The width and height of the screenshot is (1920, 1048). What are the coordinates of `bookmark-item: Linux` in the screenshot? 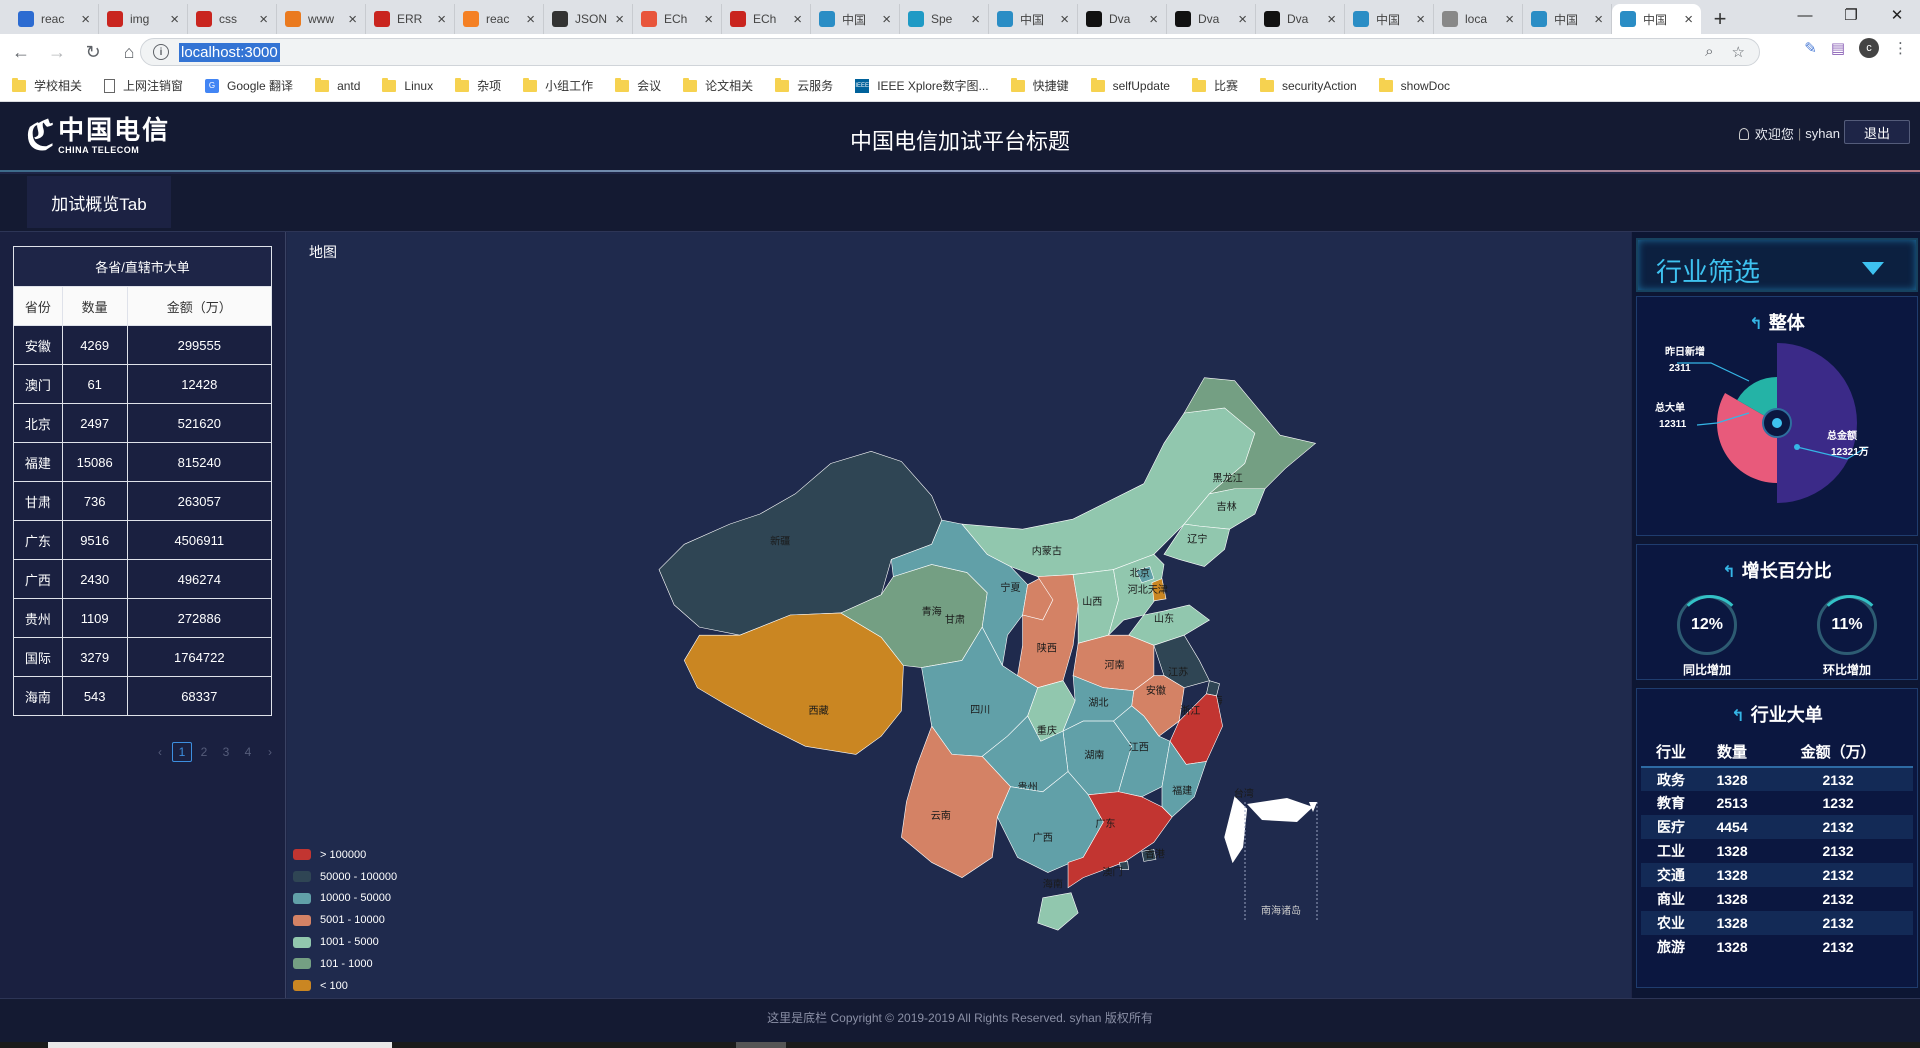 It's located at (407, 85).